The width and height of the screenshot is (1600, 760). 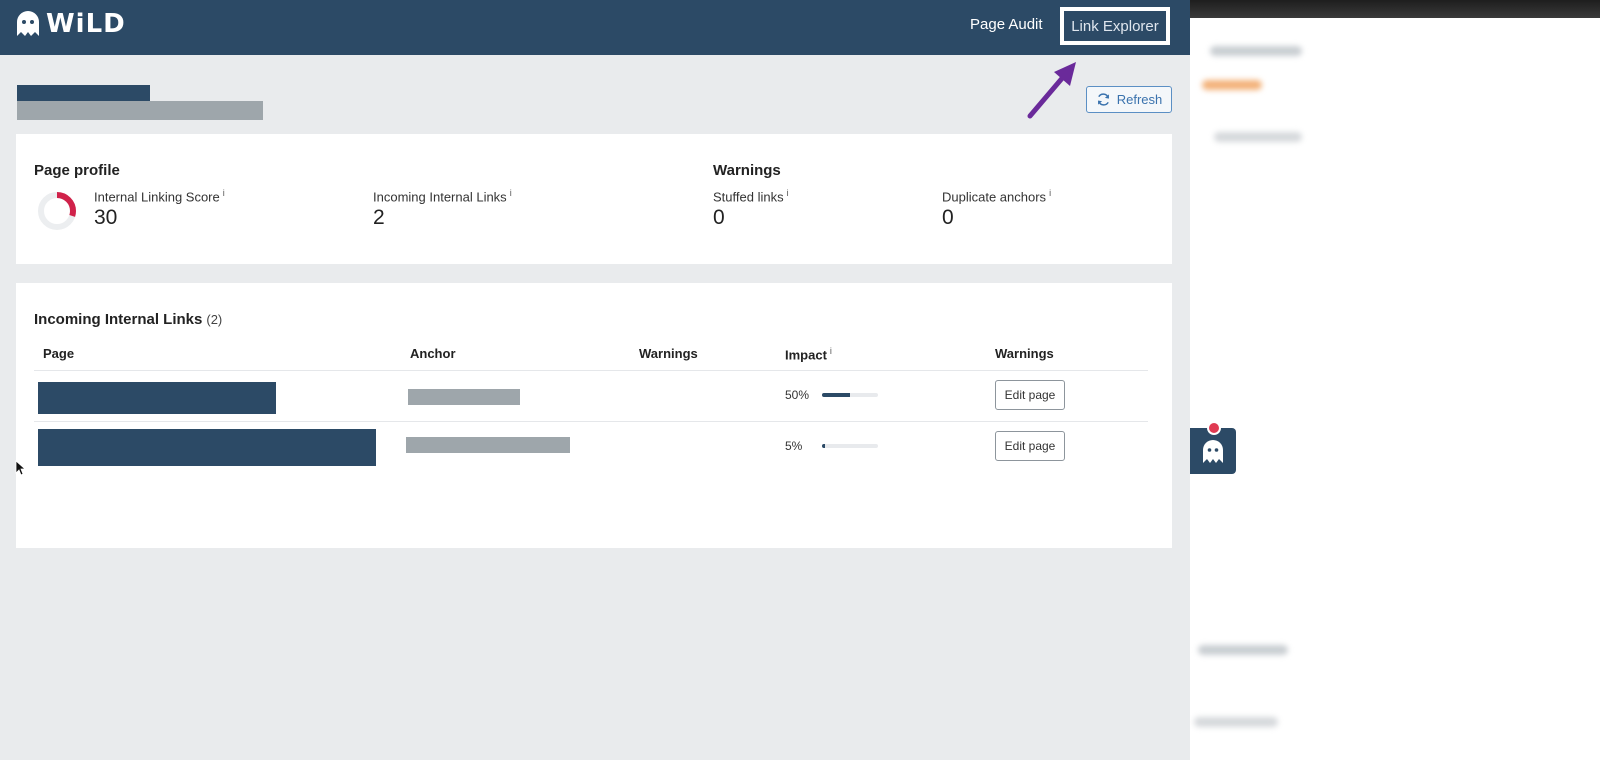 What do you see at coordinates (797, 395) in the screenshot?
I see `impact-percent: 50%` at bounding box center [797, 395].